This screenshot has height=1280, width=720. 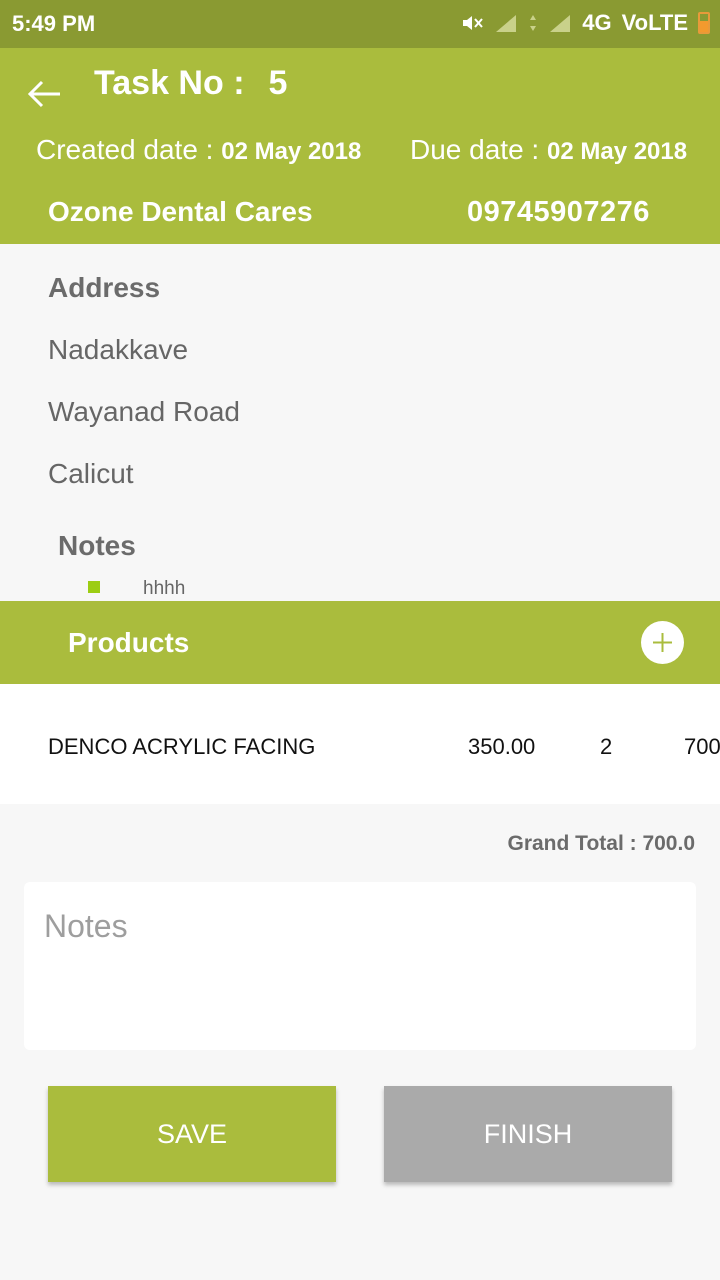 I want to click on product-name: DENCO ACRYLIC FACING, so click(x=182, y=746).